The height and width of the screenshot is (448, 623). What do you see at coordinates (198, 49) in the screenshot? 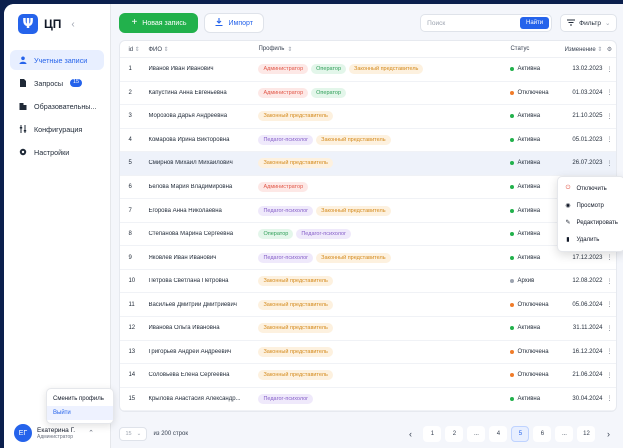
I see `col-name: ФИО ⇕` at bounding box center [198, 49].